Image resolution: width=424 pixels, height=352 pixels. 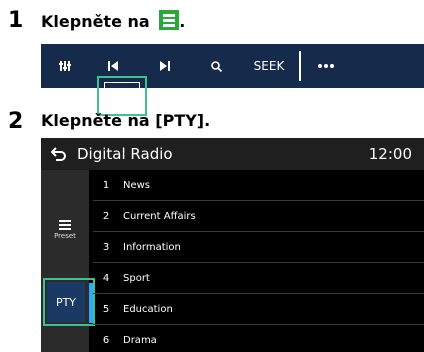 What do you see at coordinates (106, 185) in the screenshot?
I see `item-number: 1` at bounding box center [106, 185].